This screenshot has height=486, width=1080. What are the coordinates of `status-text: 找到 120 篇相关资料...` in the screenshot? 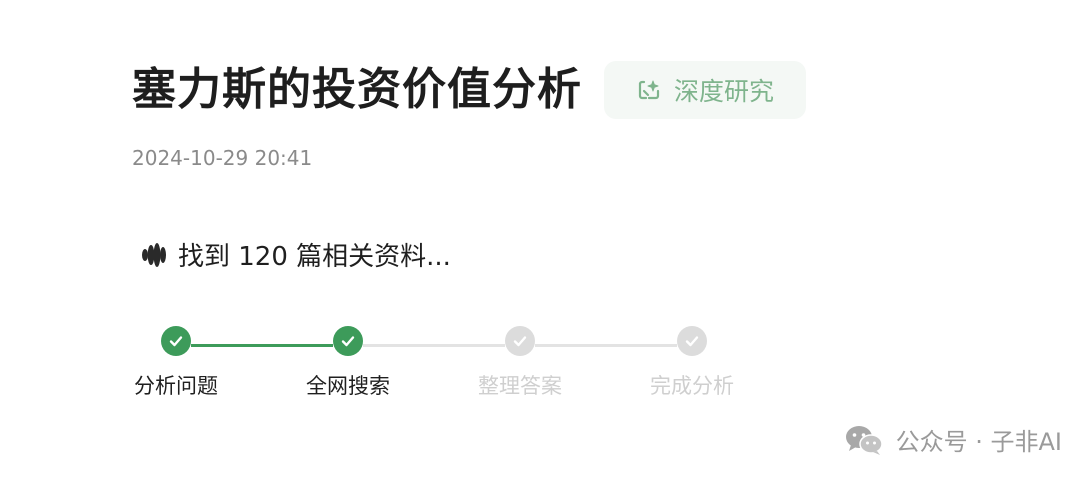 It's located at (314, 257).